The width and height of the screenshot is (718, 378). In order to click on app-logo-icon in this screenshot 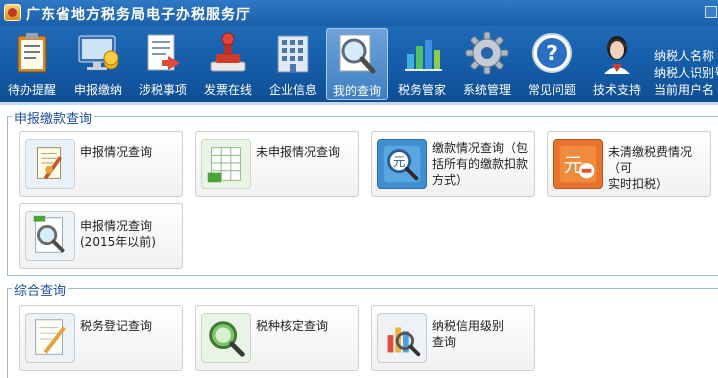, I will do `click(12, 12)`.